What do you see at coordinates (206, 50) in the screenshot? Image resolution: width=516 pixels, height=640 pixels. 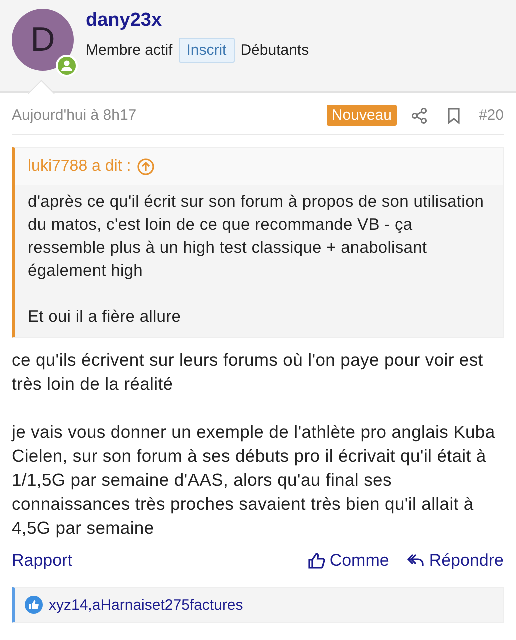 I see `user-badge: Inscrit` at bounding box center [206, 50].